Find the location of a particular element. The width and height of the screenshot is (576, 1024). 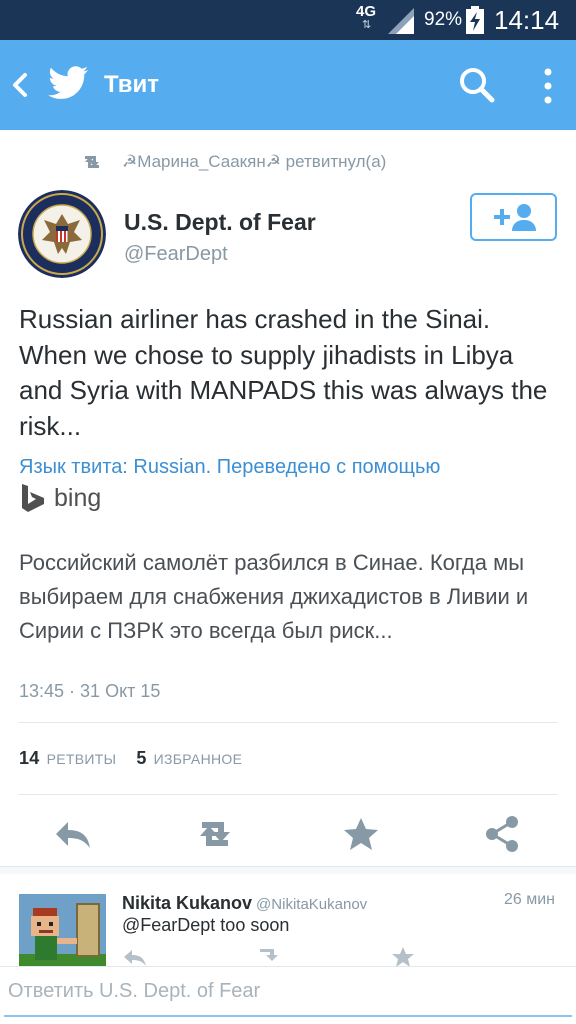

reply-author-name: Nikita Kukanov is located at coordinates (187, 903).